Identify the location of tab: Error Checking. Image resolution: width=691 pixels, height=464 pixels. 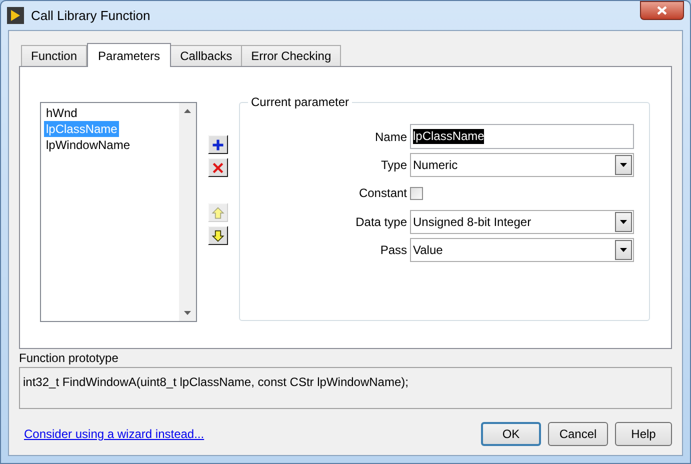
(291, 55).